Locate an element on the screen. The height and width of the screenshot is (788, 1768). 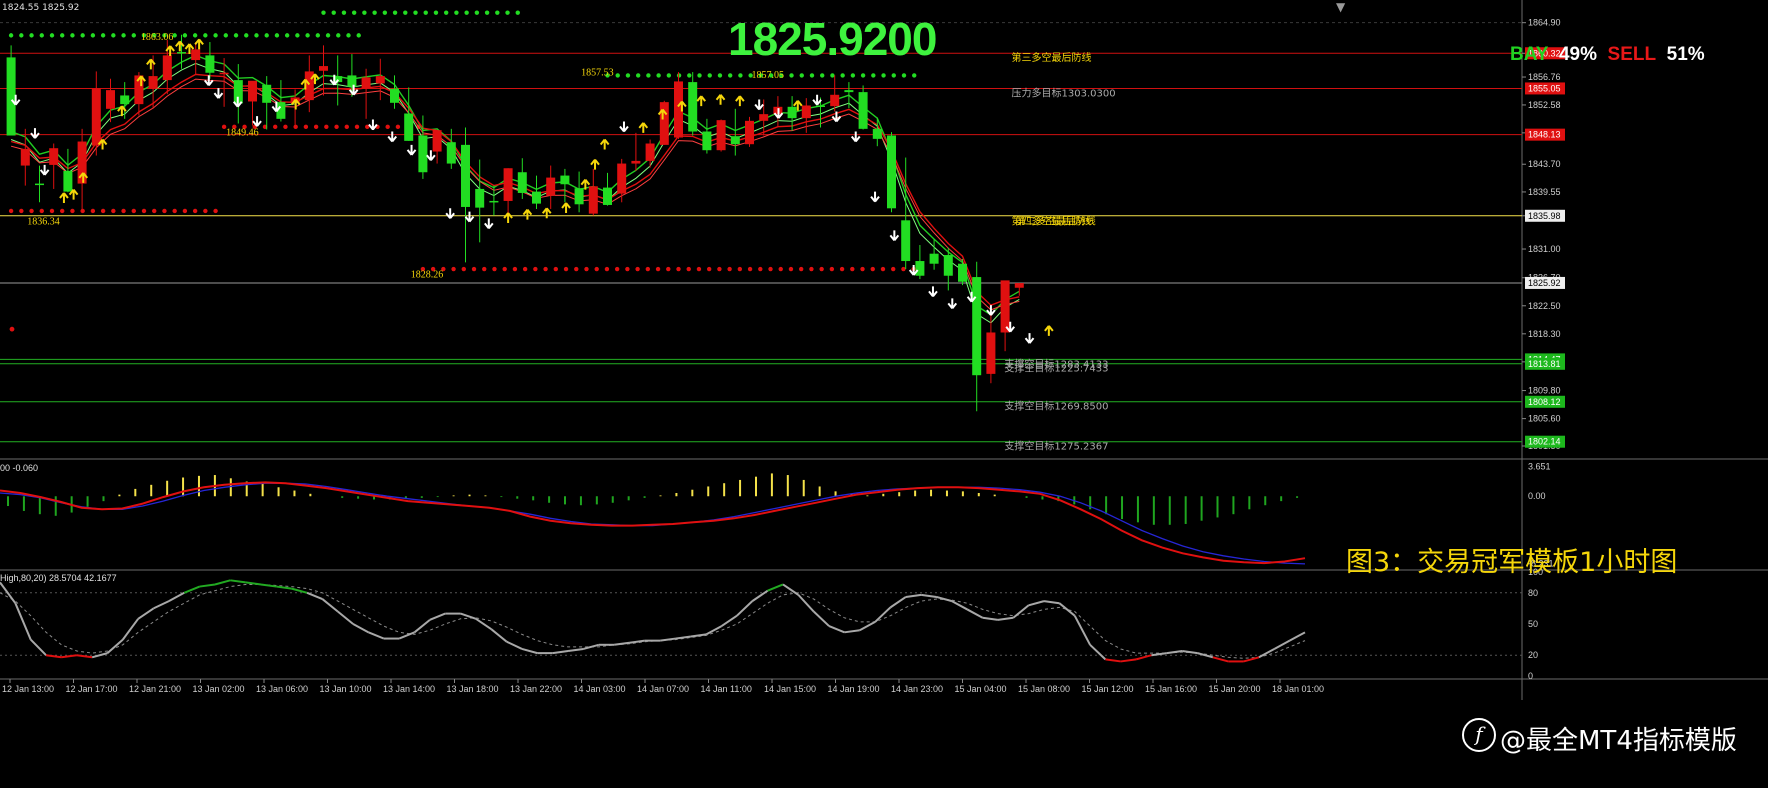
price-badge-label: 1808.12 is located at coordinates (1544, 402).